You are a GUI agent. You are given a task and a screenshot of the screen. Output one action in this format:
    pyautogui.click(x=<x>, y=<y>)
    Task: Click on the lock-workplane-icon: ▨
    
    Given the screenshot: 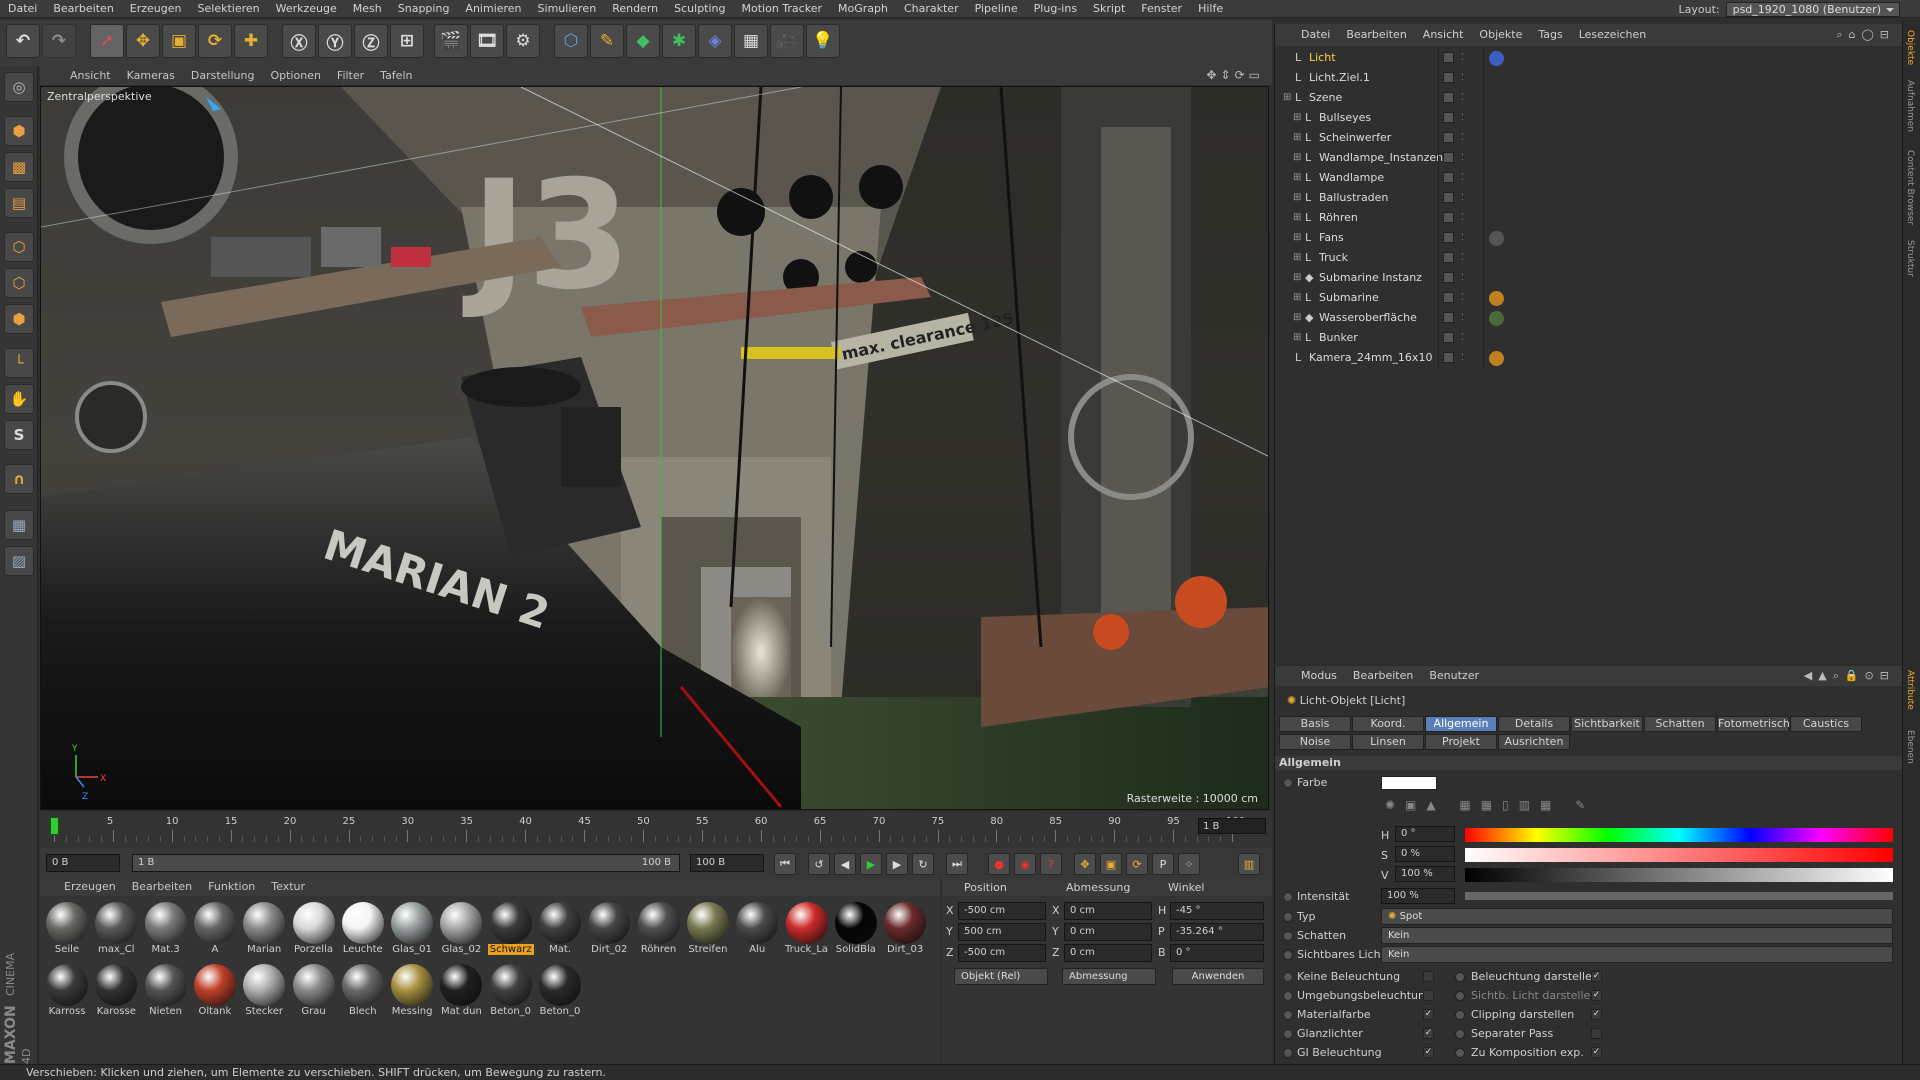 What is the action you would take?
    pyautogui.click(x=19, y=561)
    